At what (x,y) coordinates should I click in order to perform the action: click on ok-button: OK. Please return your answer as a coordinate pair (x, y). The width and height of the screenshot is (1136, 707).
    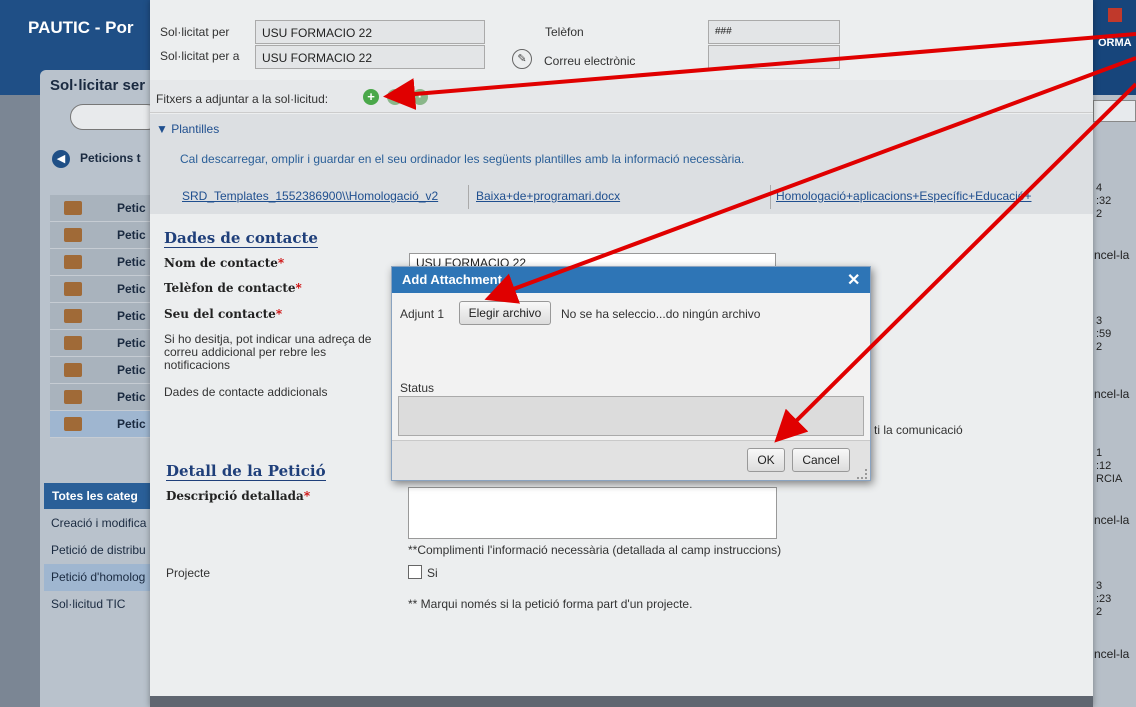
    Looking at the image, I should click on (766, 460).